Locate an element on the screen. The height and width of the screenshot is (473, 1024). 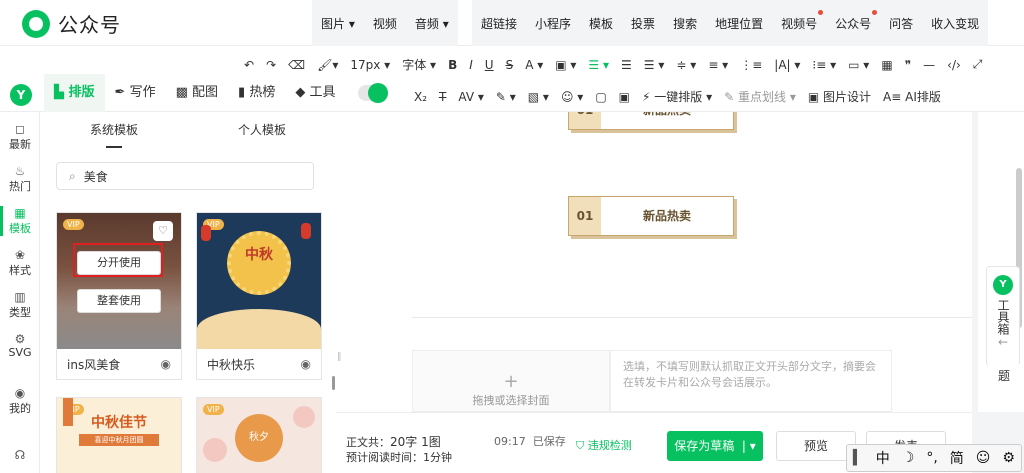
template-card: VIP ♡ 分开使用 整套使用 ins风美食 ◉ is located at coordinates (119, 296).